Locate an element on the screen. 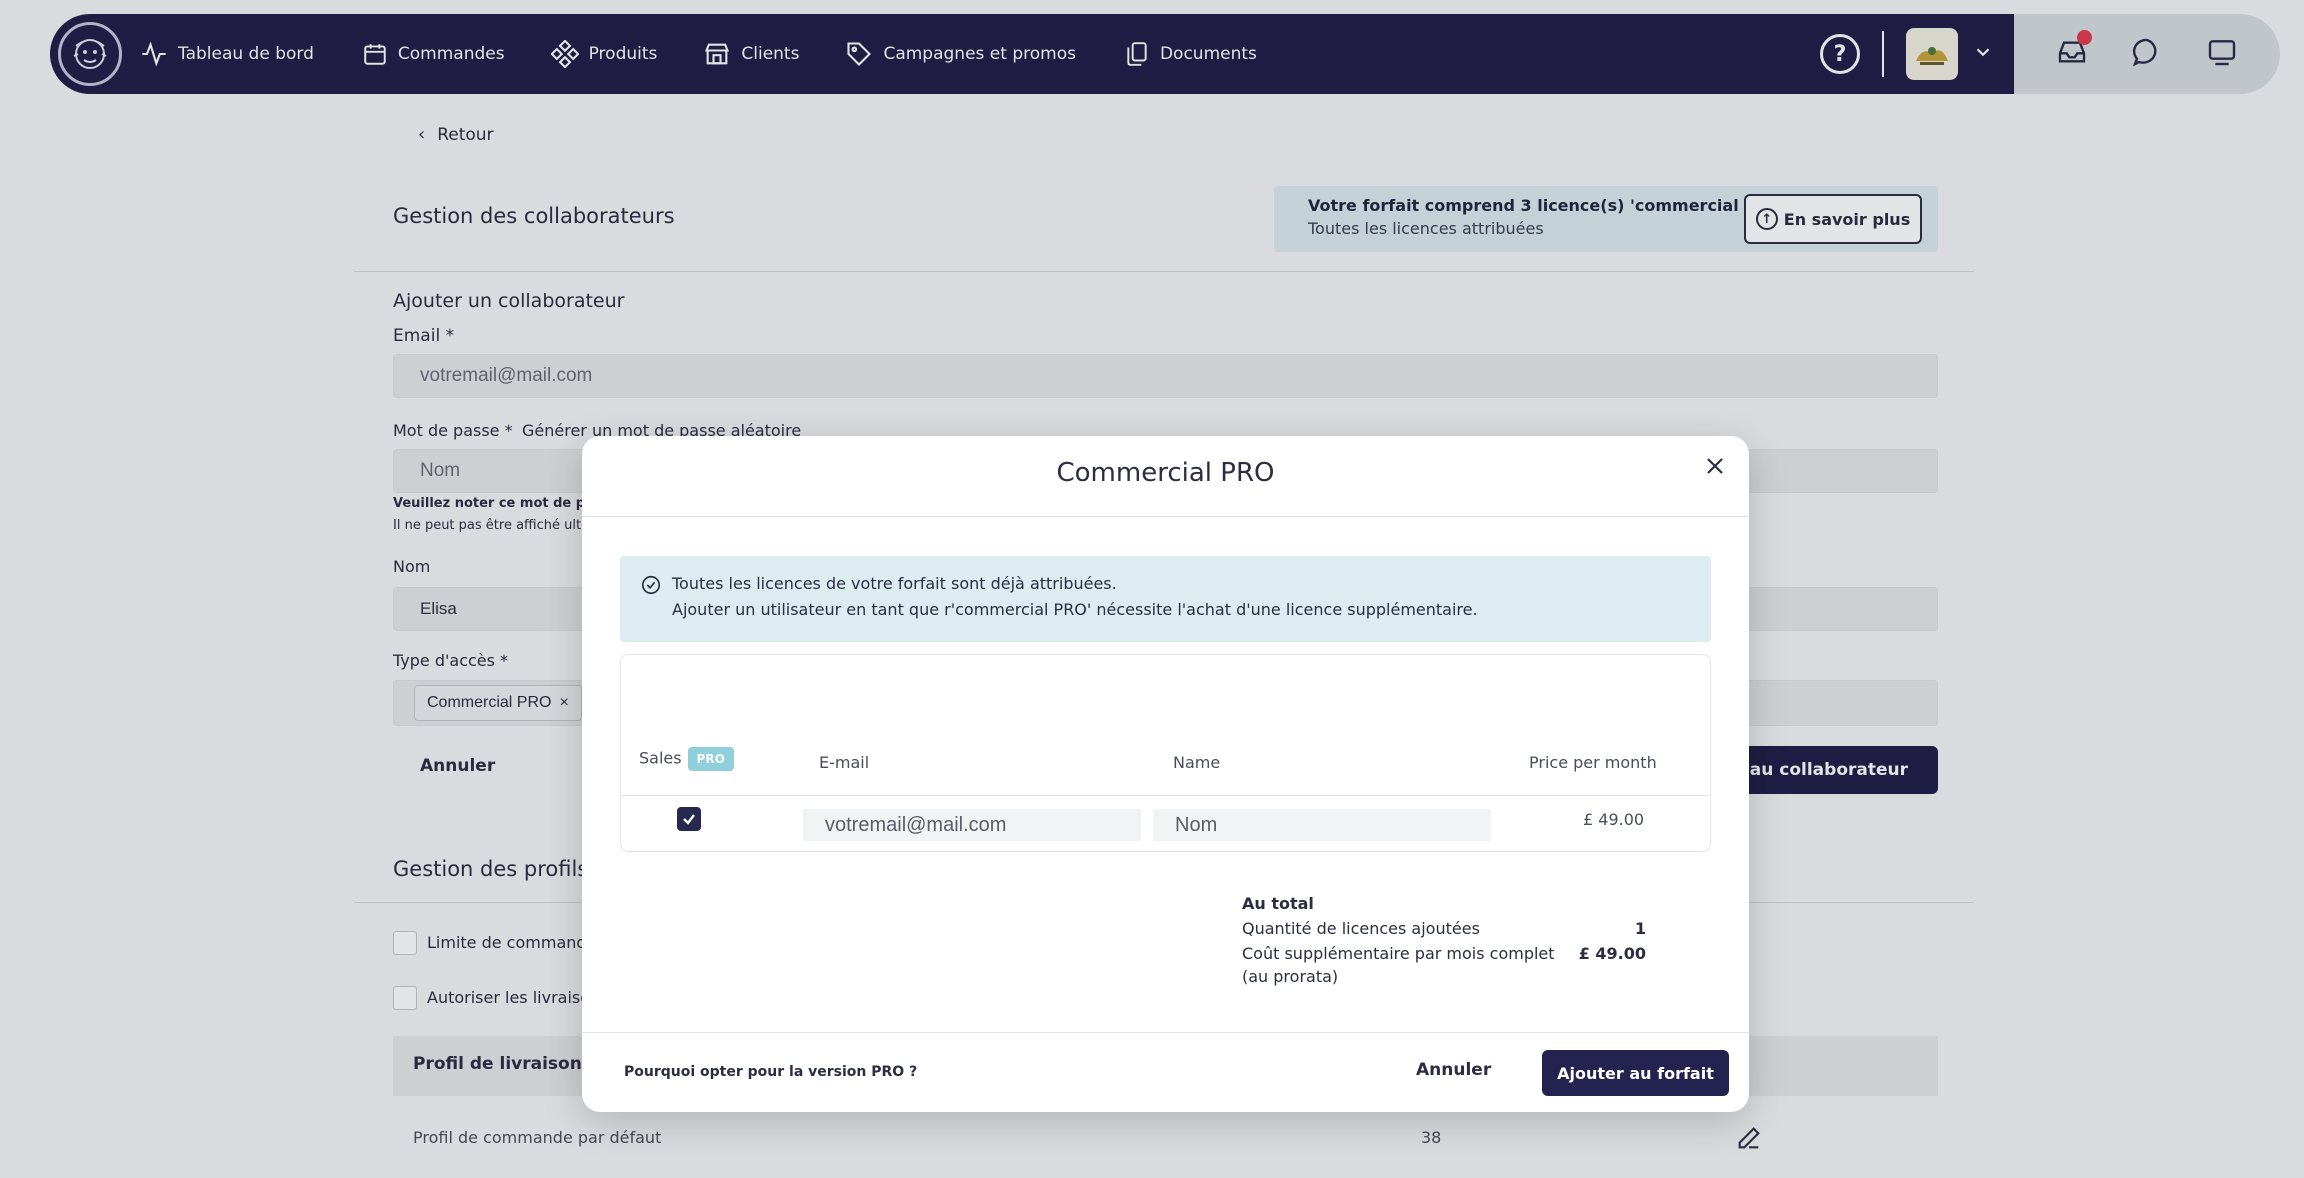  add-to-plan-button: Ajouter au forfait is located at coordinates (1635, 1073).